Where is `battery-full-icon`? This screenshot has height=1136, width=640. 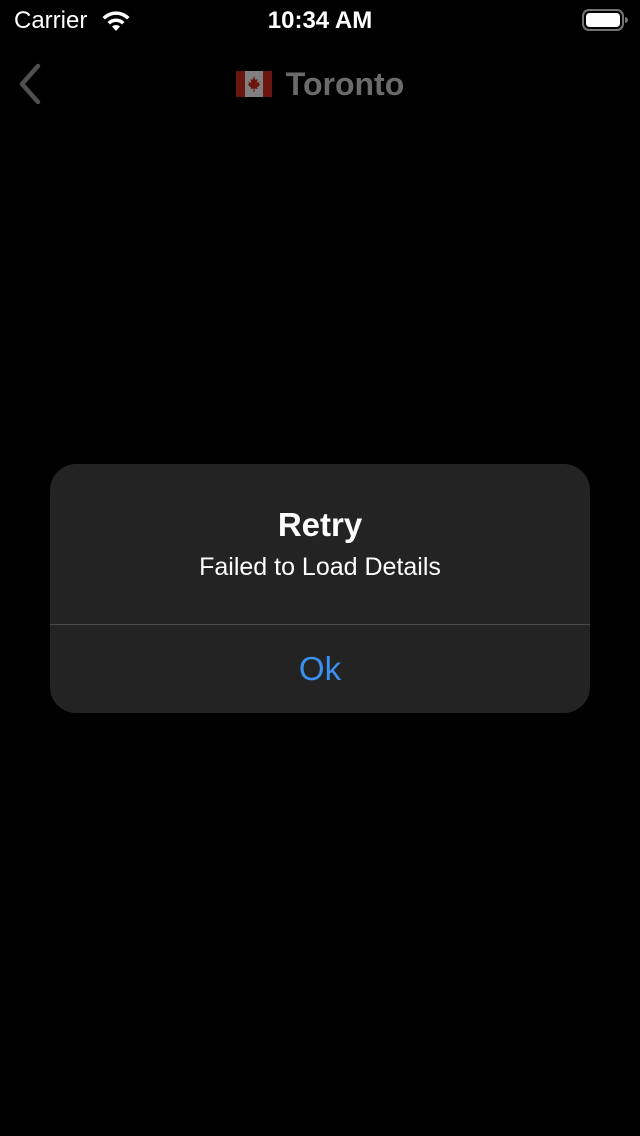 battery-full-icon is located at coordinates (605, 20).